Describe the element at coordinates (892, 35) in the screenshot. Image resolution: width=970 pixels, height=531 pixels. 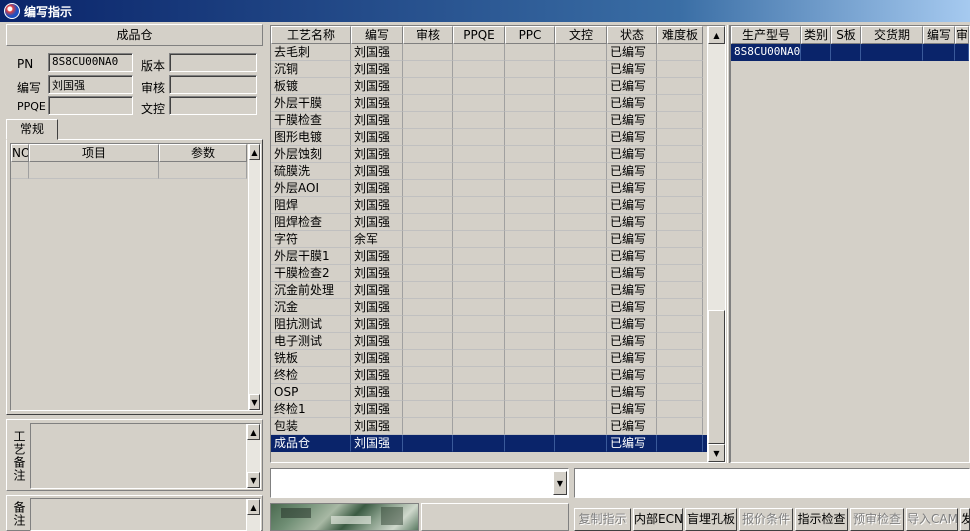
I see `model-col-header: 交货期` at that location.